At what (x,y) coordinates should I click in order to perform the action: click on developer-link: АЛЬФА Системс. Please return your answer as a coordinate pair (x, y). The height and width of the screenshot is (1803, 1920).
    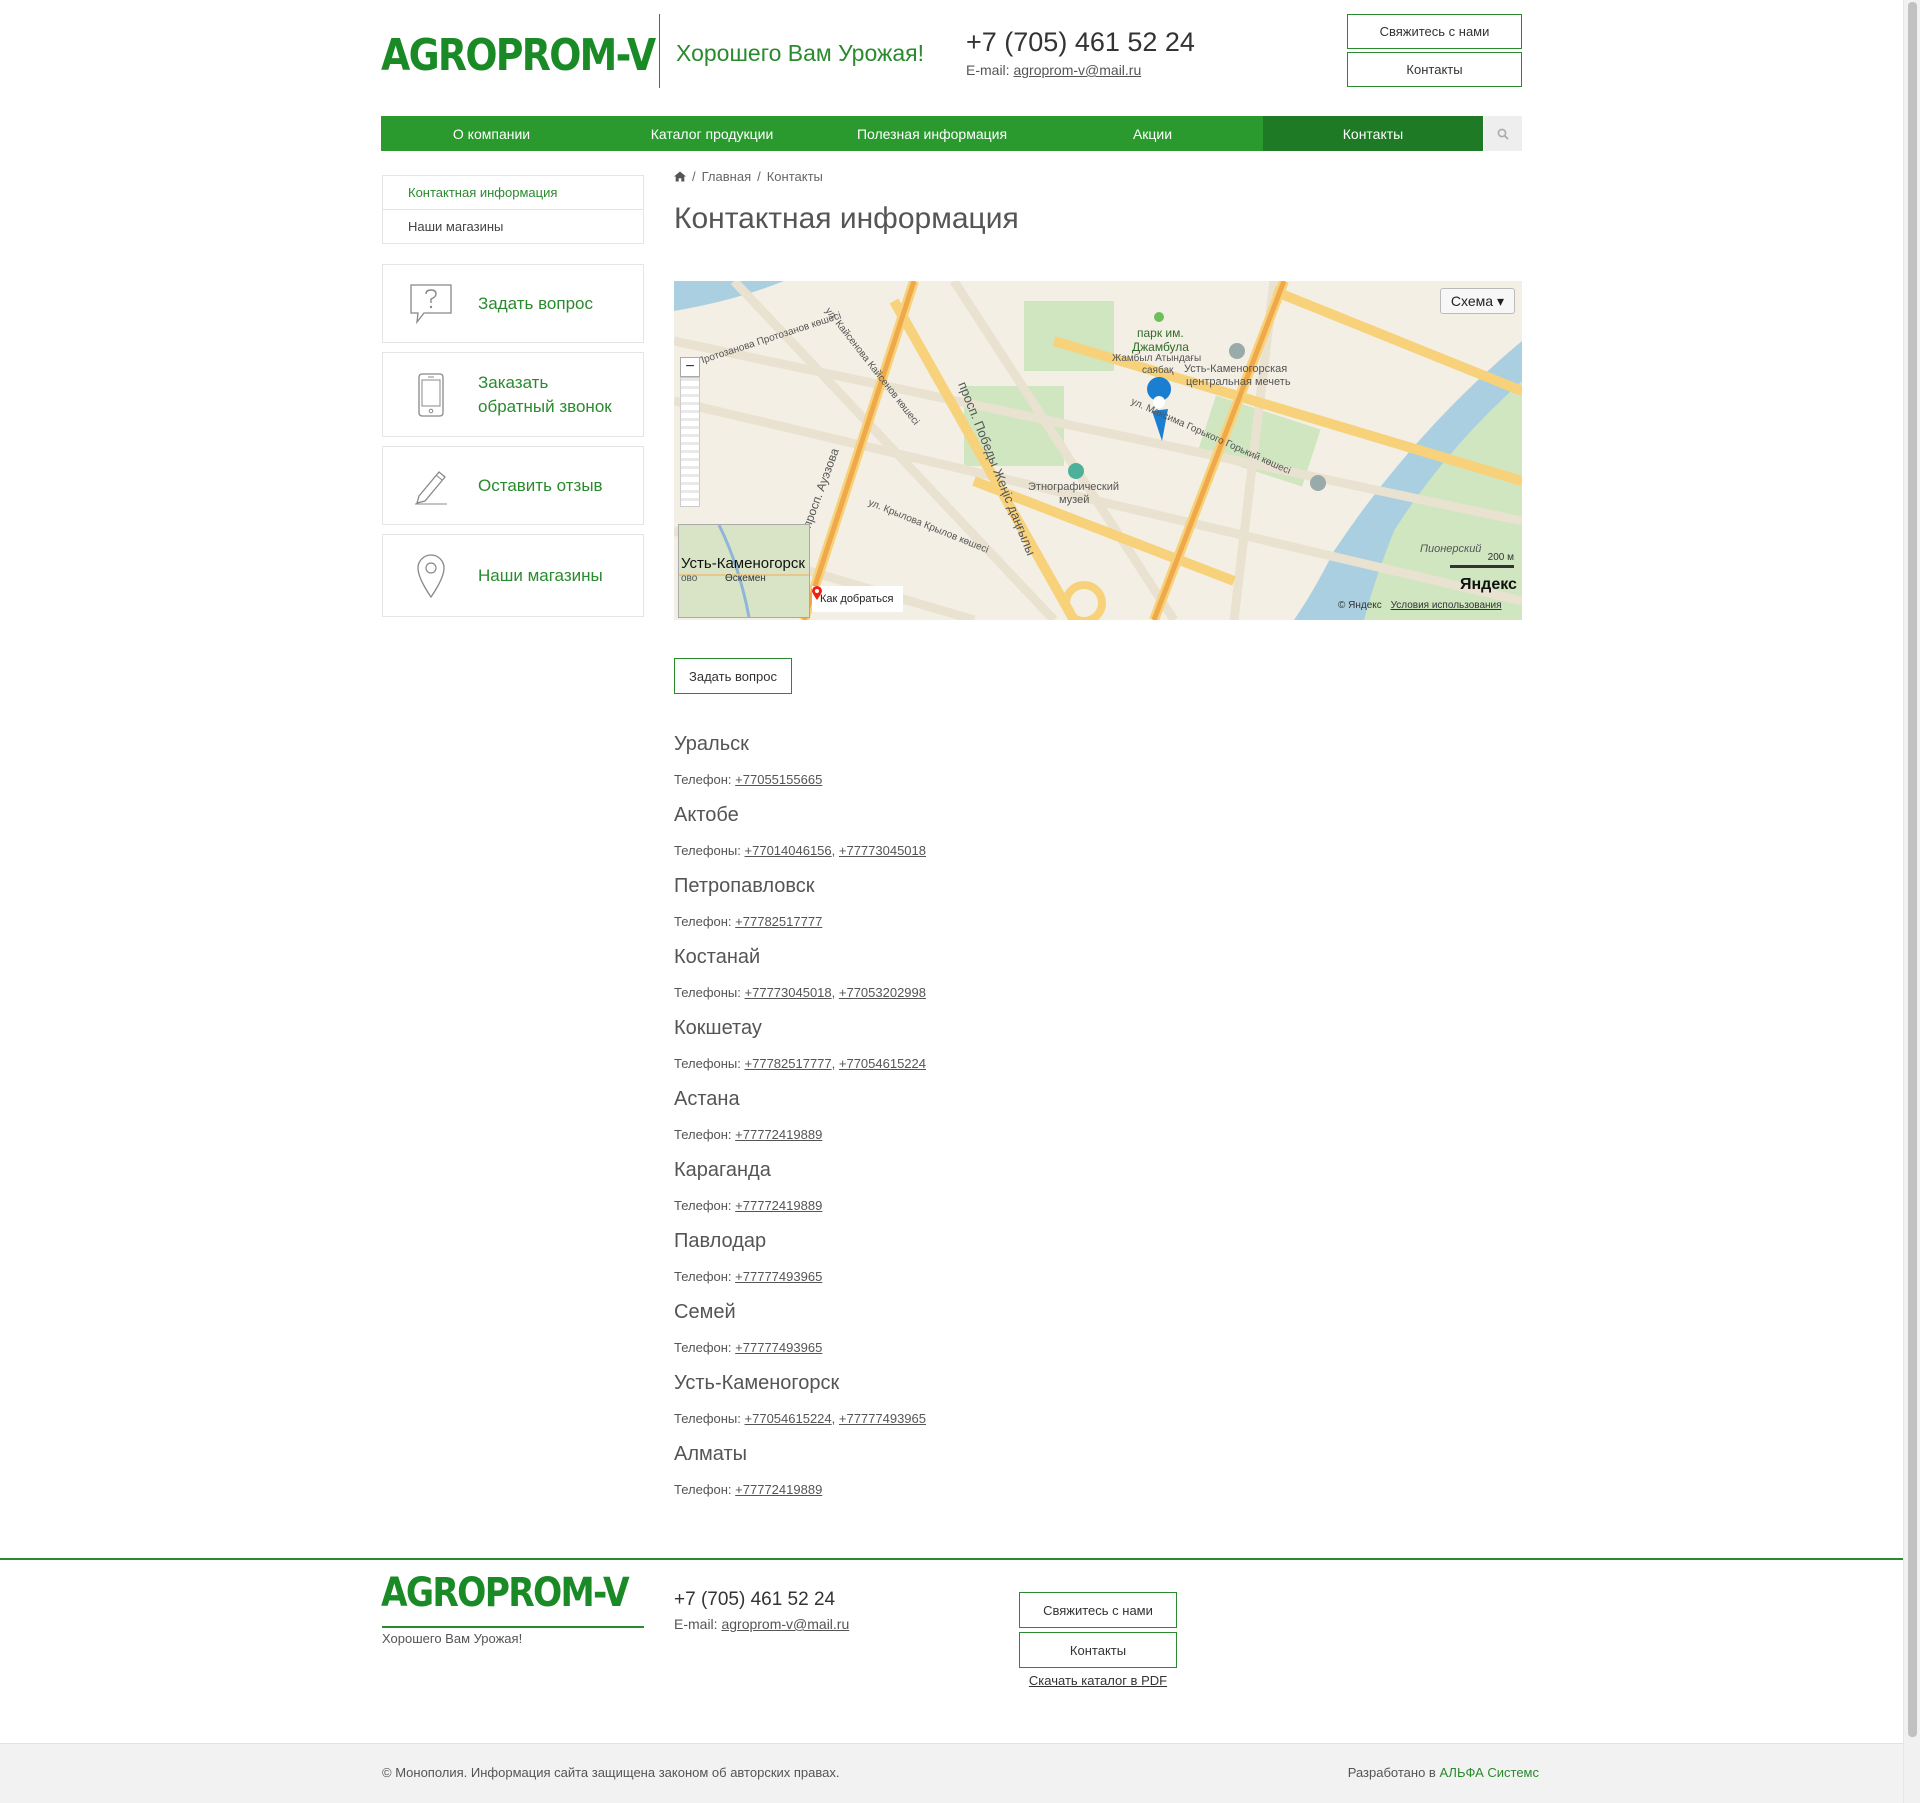
    Looking at the image, I should click on (1489, 1772).